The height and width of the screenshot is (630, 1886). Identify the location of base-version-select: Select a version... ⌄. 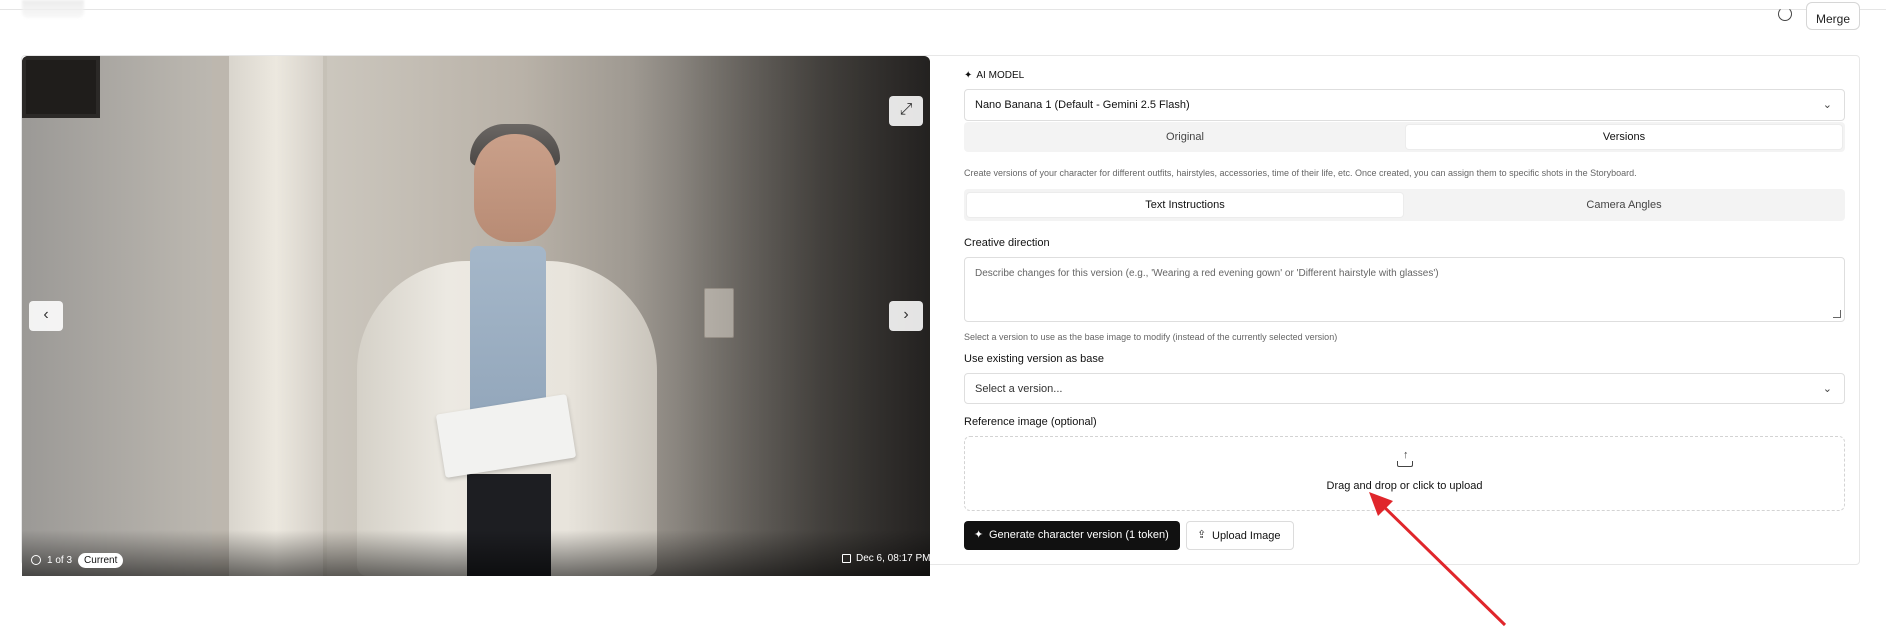
(1404, 388).